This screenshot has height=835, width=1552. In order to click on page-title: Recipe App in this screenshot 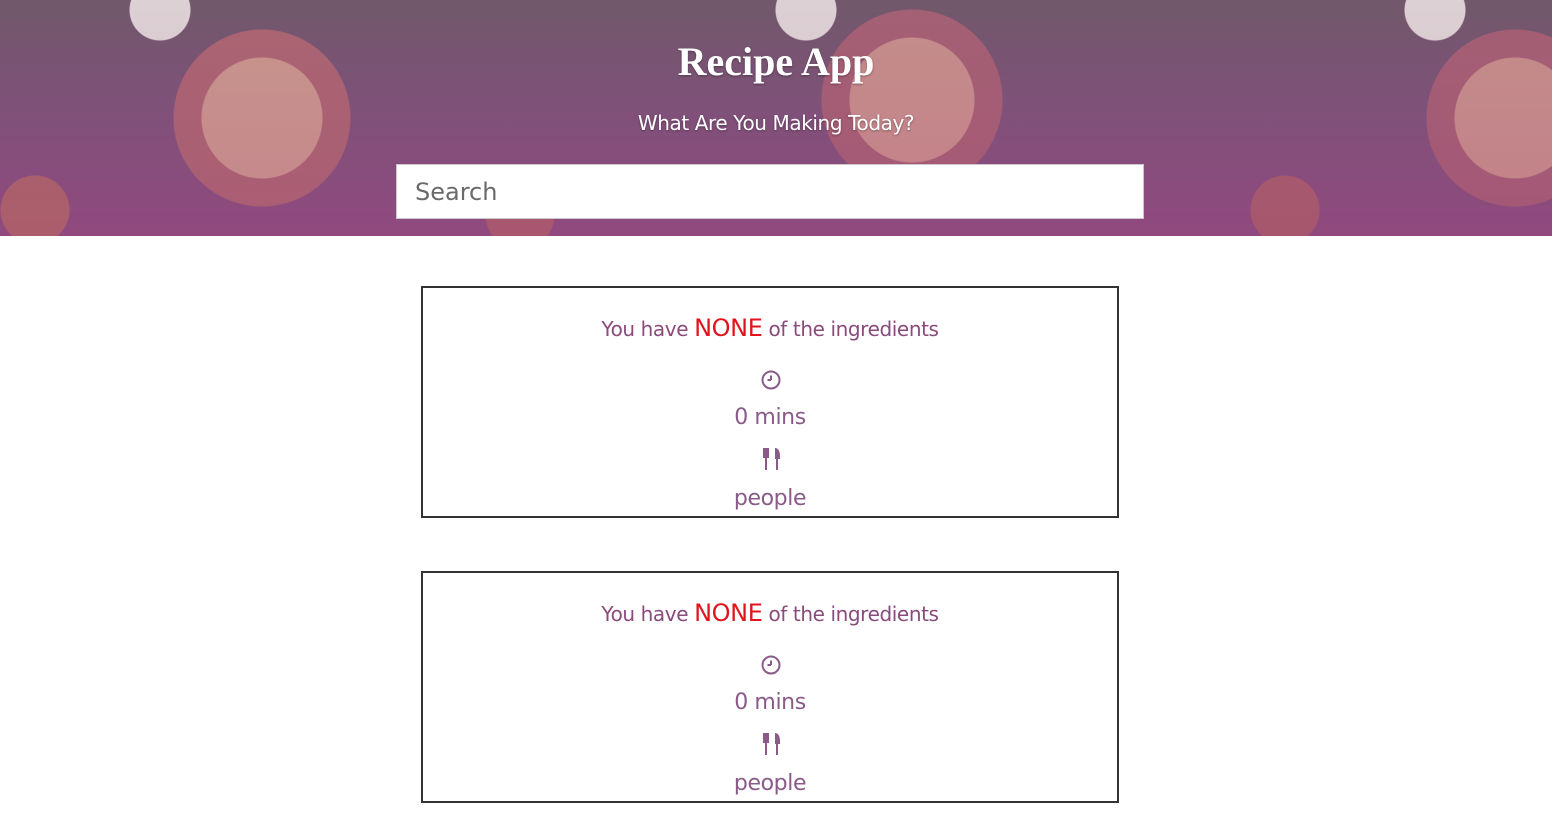, I will do `click(776, 61)`.